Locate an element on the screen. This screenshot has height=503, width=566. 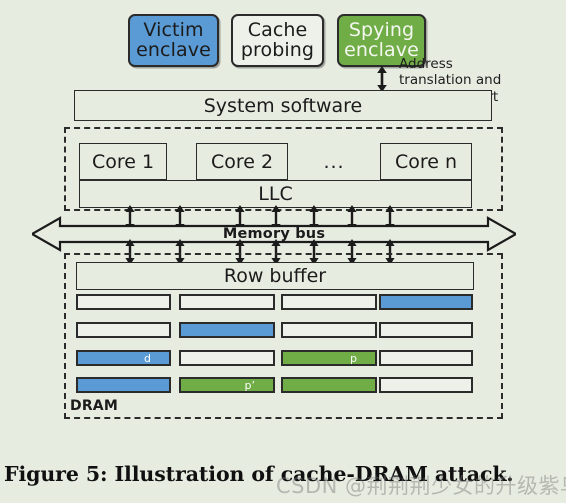
system-software-label: System software is located at coordinates (283, 105).